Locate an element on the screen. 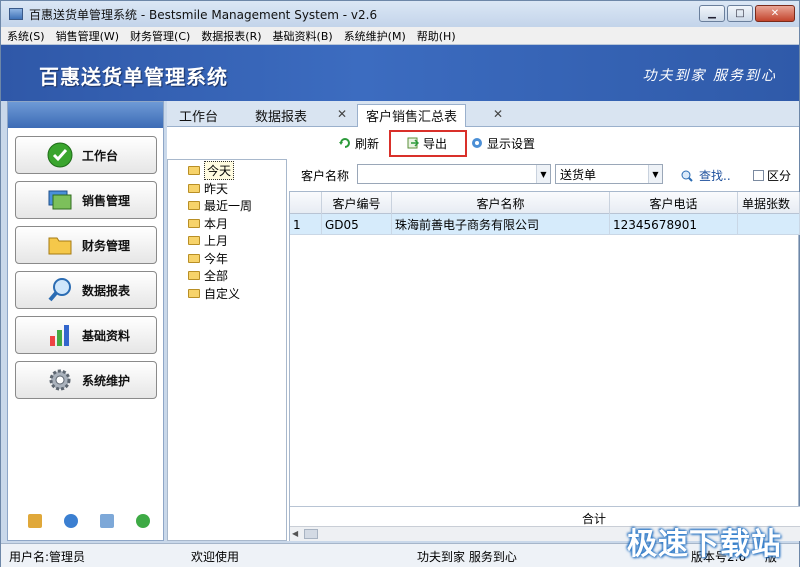 This screenshot has height=567, width=800. tab-reports-close-icon: ✕ is located at coordinates (342, 114).